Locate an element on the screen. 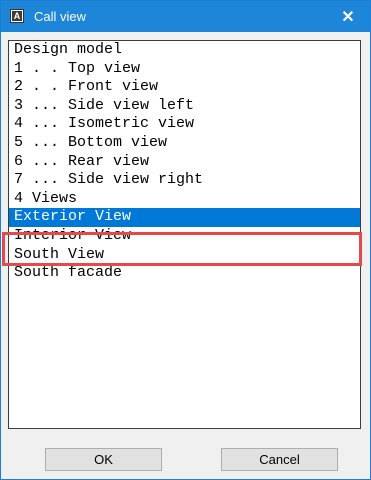  list-item: Interior View is located at coordinates (184, 236).